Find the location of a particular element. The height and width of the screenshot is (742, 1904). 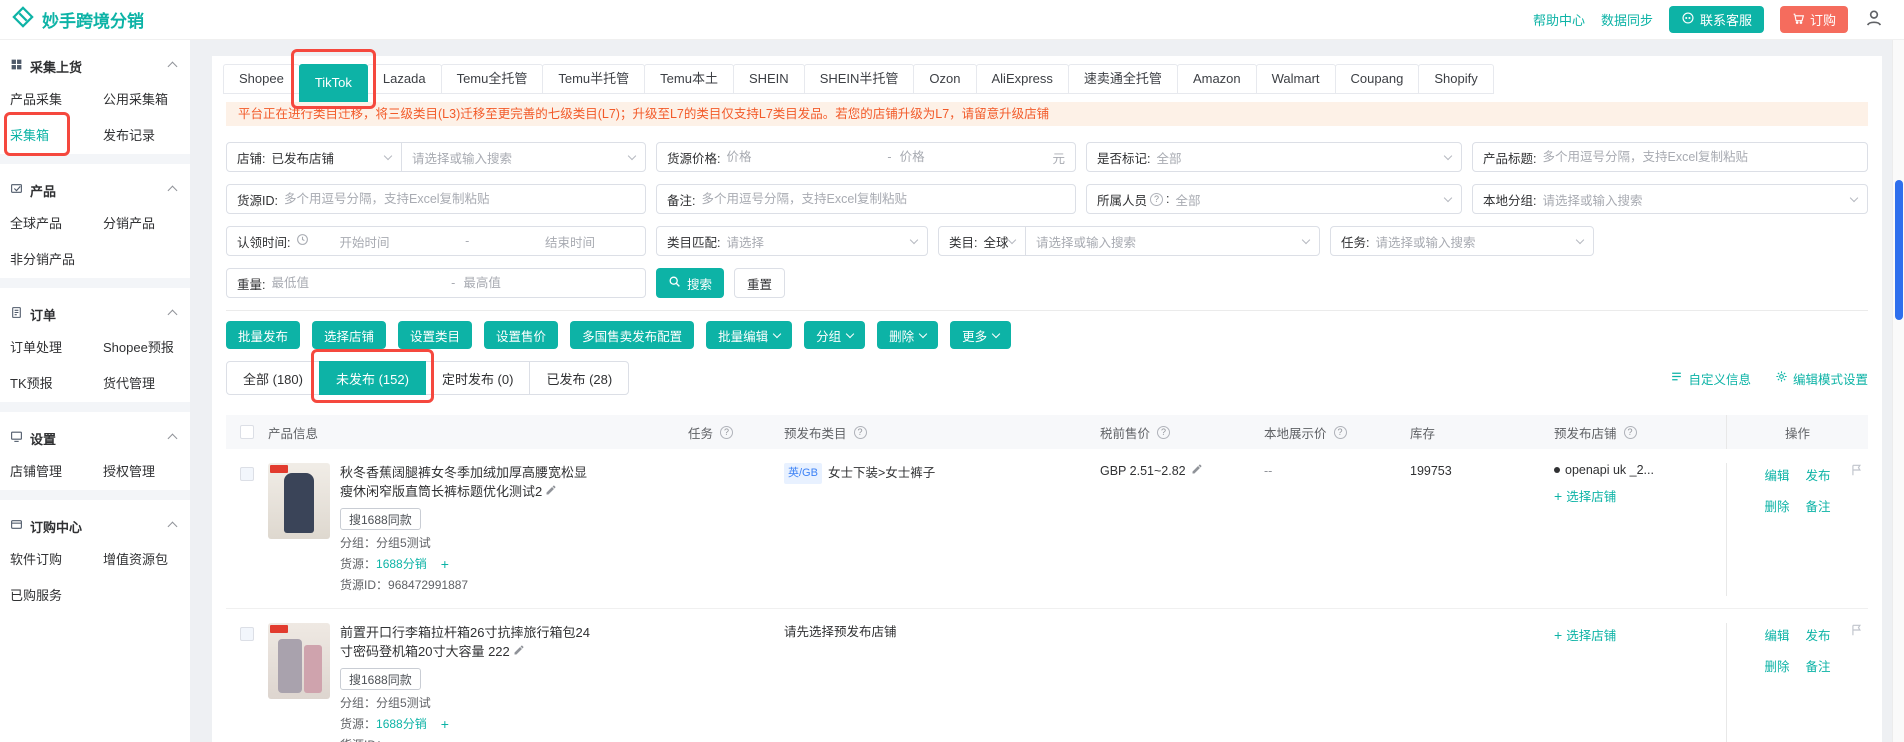

status-tab-all: 全部 (180) is located at coordinates (273, 378).